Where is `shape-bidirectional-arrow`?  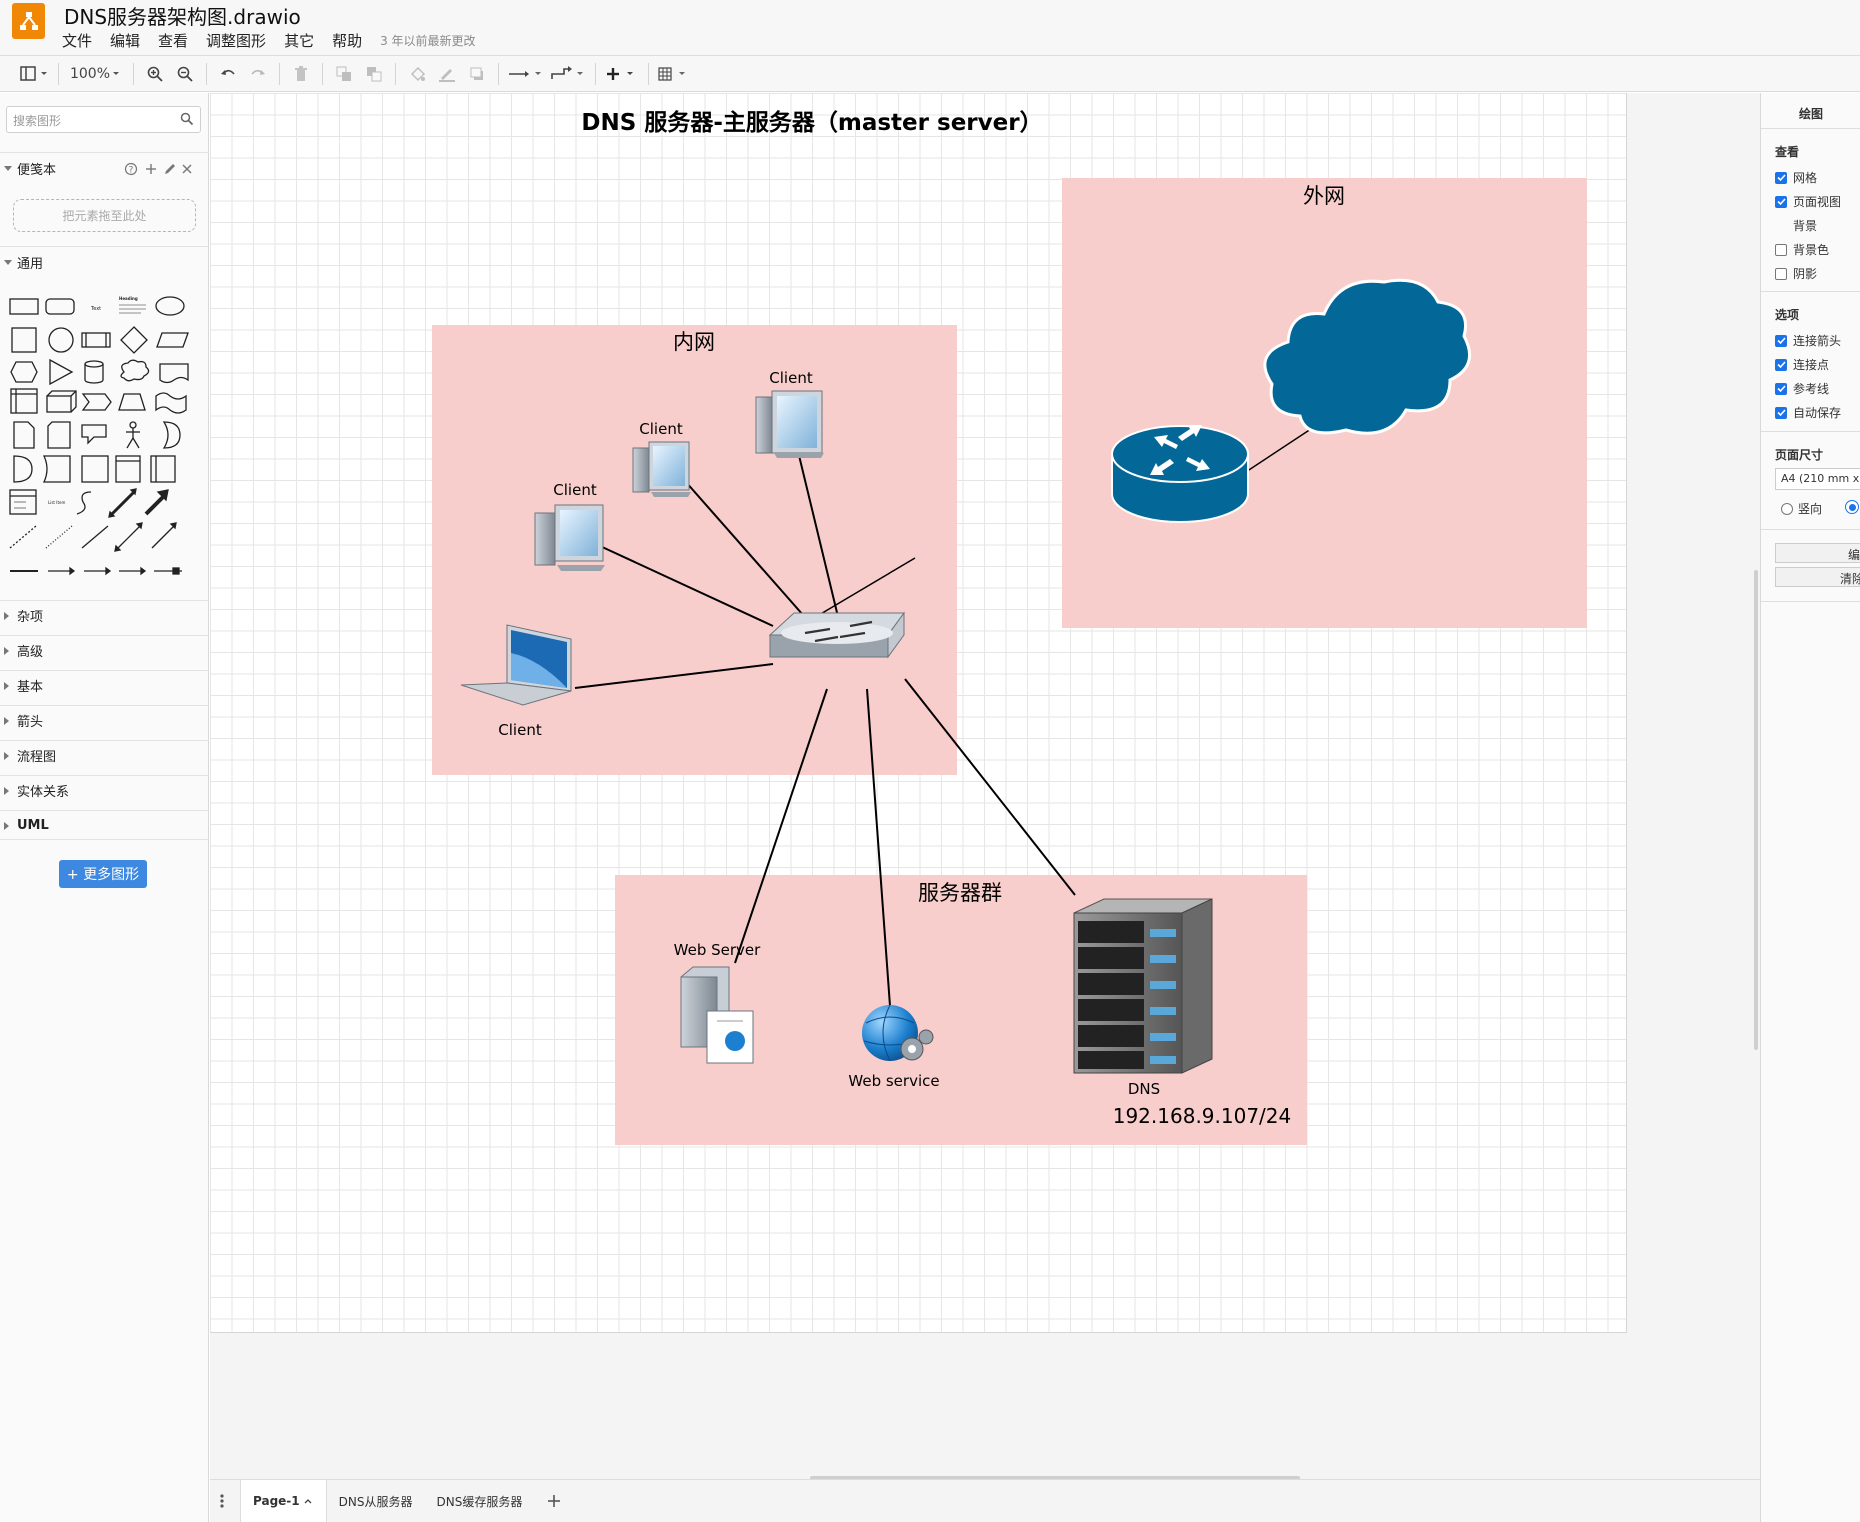 shape-bidirectional-arrow is located at coordinates (122, 503).